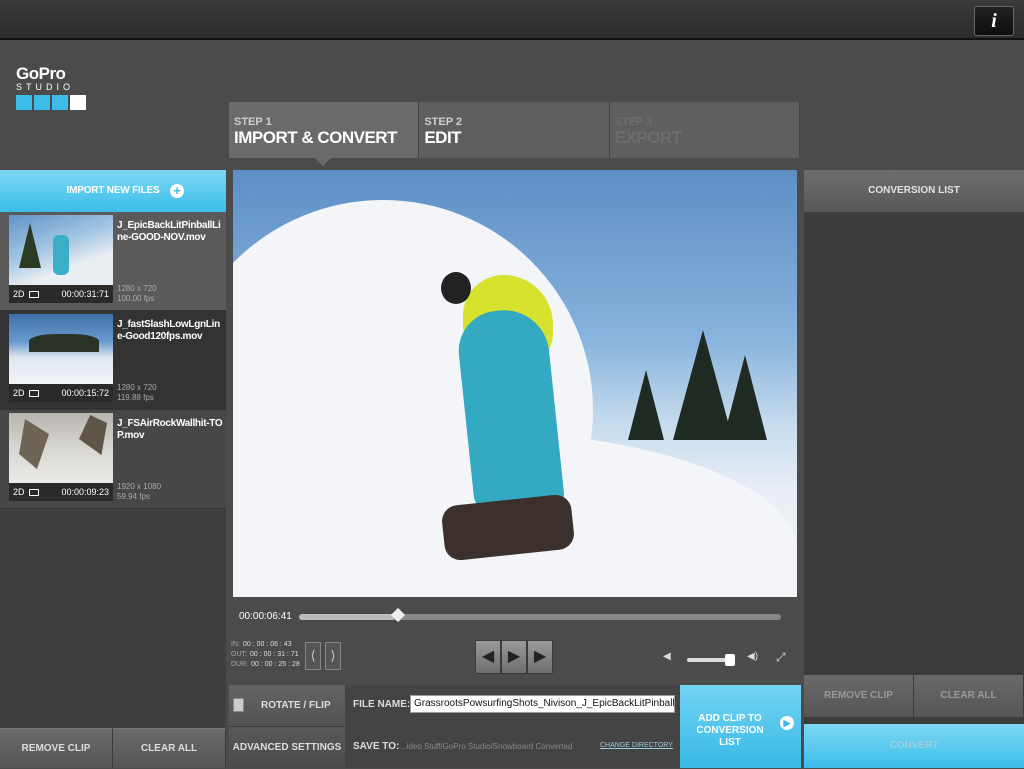 The width and height of the screenshot is (1024, 769). I want to click on volume-handle, so click(730, 660).